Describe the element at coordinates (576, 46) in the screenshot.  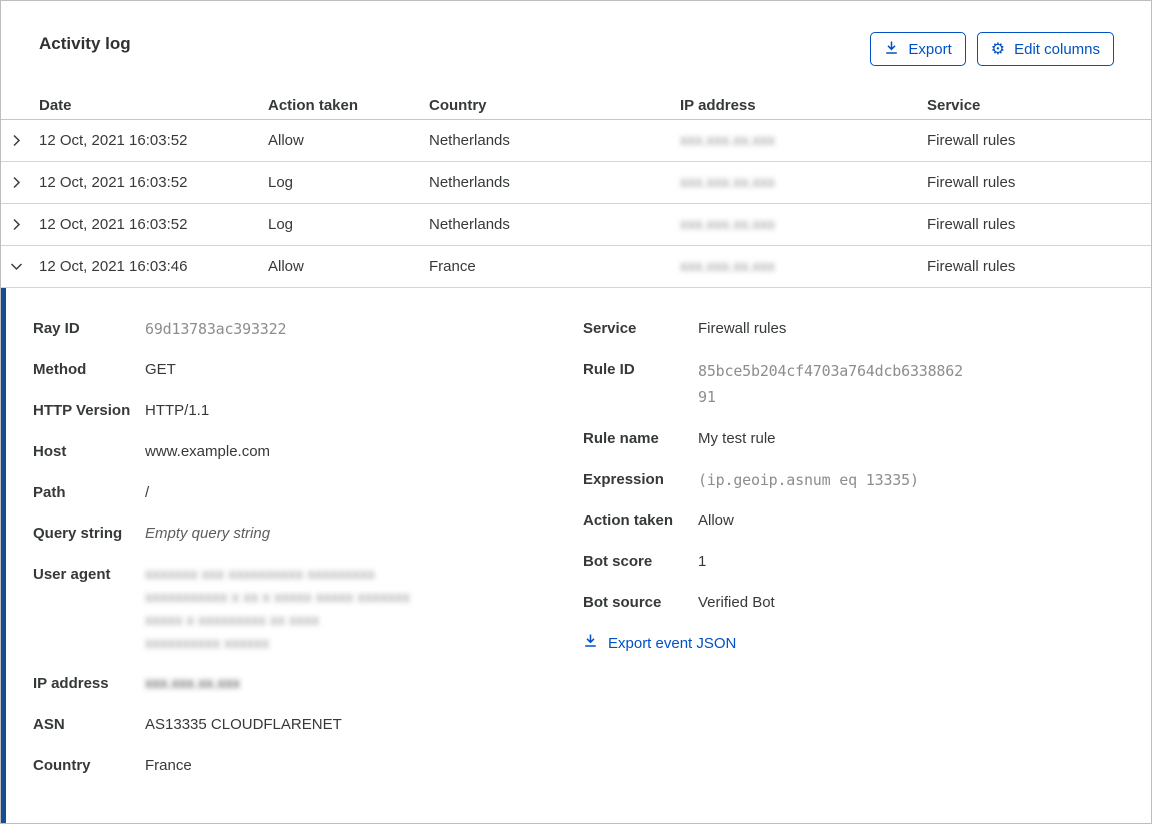
I see `topbar: Activity log Export ⚙ Edit columns` at that location.